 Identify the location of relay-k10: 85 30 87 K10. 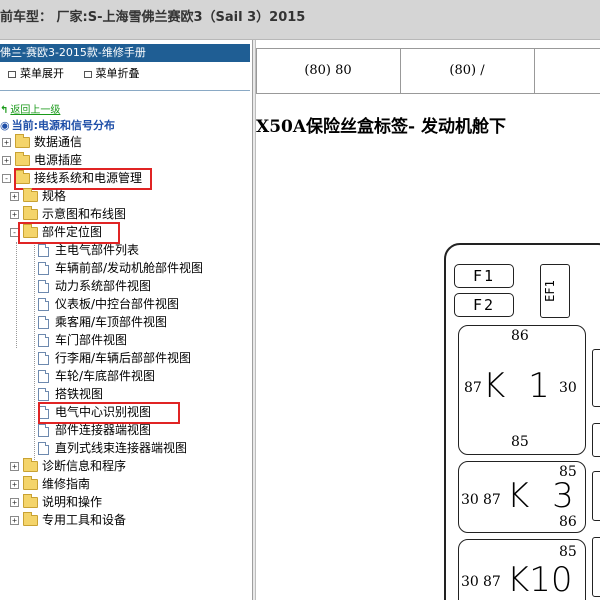
(522, 569).